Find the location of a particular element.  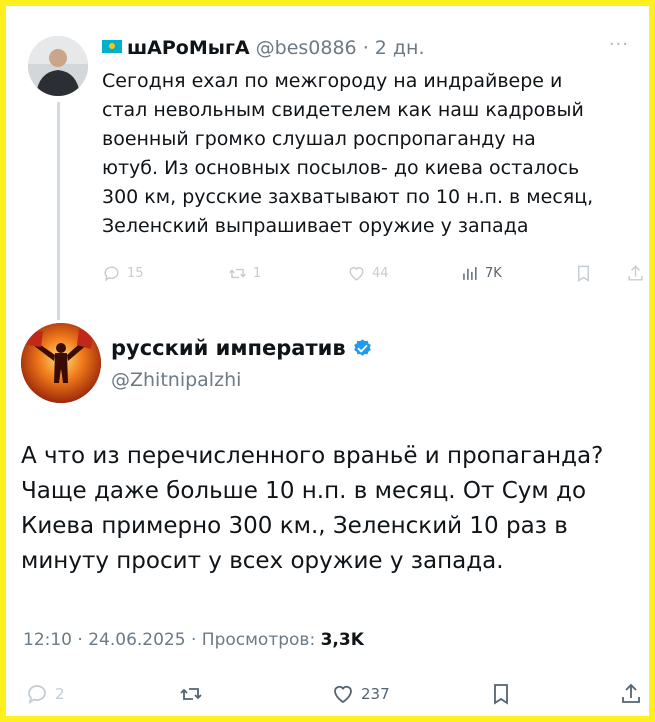

repost-count: 1 is located at coordinates (257, 273).